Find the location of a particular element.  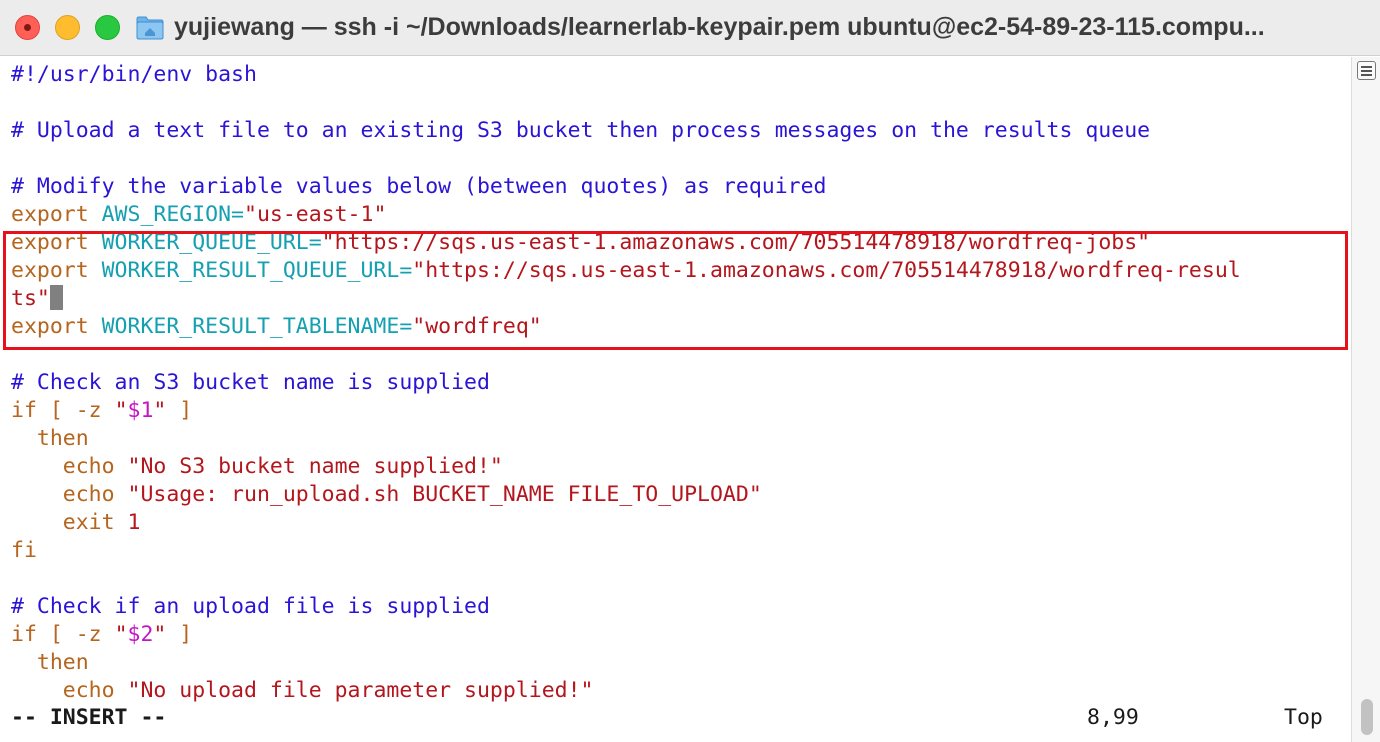

zoom-button is located at coordinates (107, 27).